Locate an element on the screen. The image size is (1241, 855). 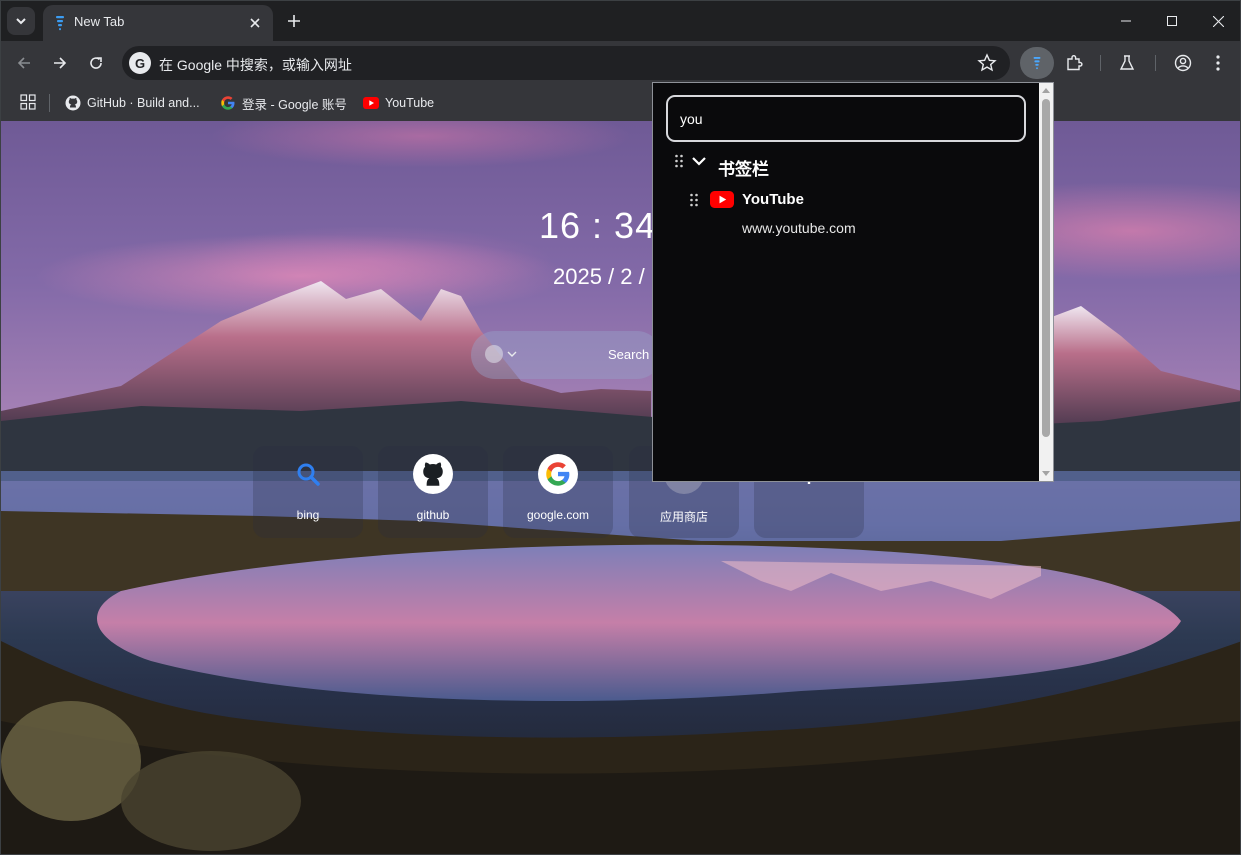
bookmark-result-url: www.youtube.com is located at coordinates (799, 228).